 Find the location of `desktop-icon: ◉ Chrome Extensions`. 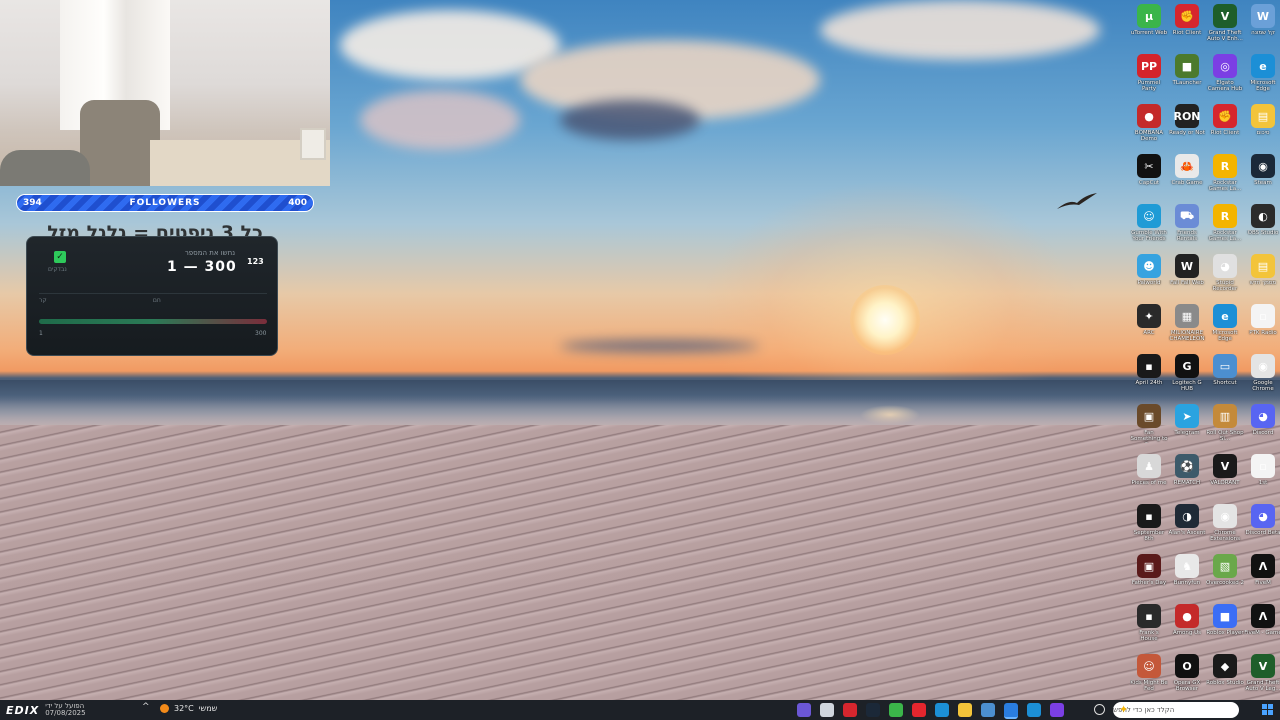

desktop-icon: ◉ Chrome Extensions is located at coordinates (1225, 527).